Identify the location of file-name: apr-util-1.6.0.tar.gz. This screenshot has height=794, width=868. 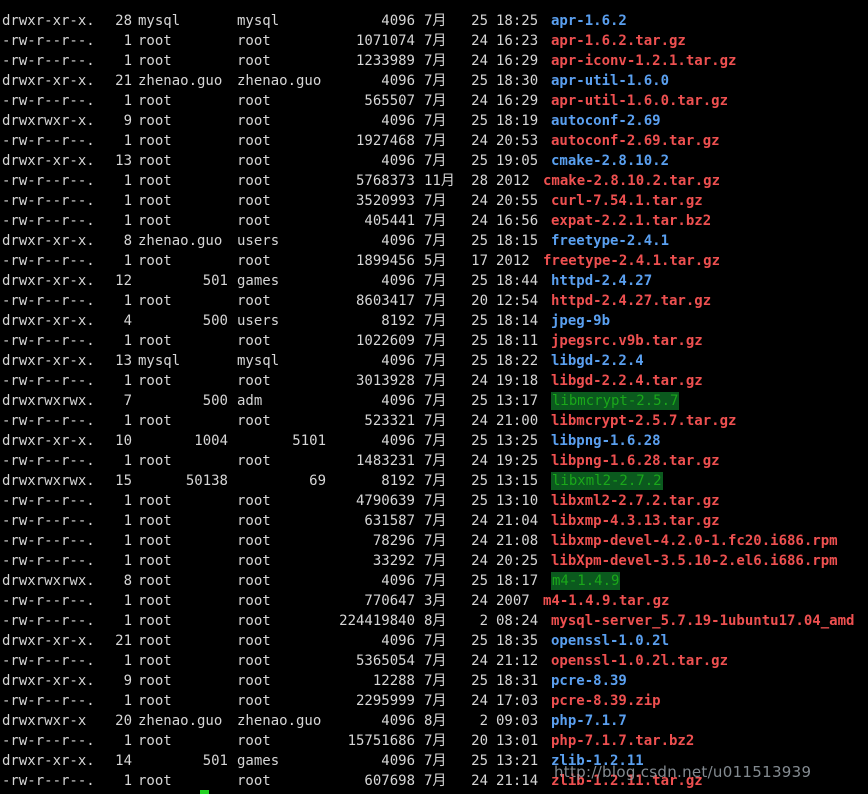
(639, 101).